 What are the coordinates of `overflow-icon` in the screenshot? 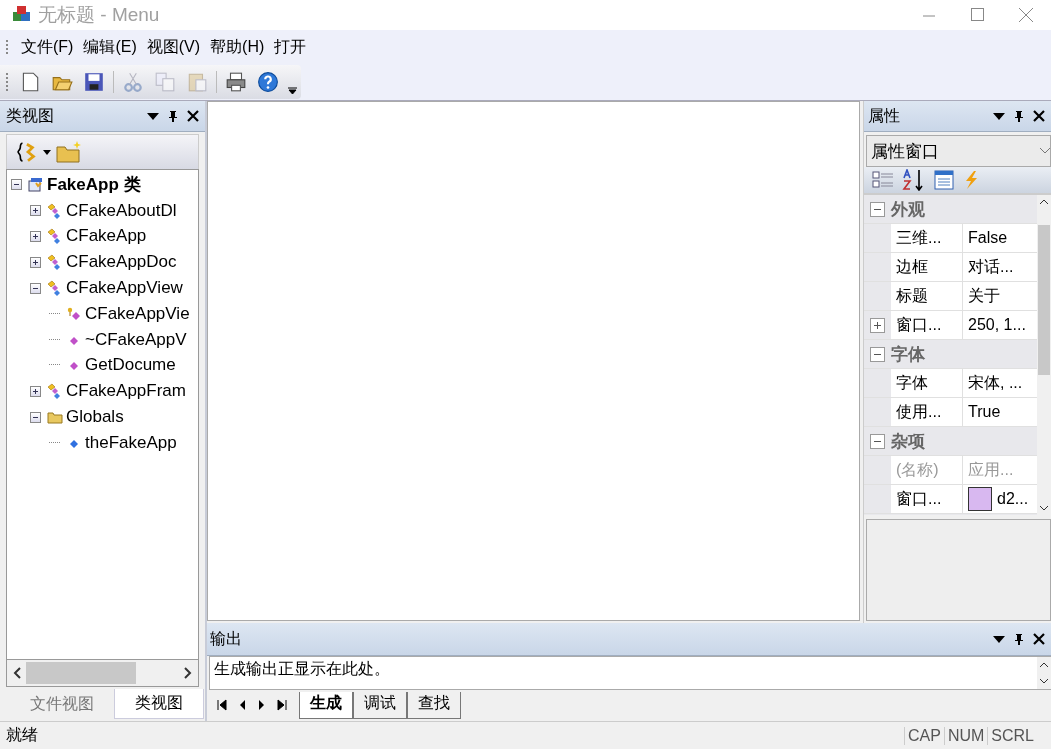 It's located at (292, 91).